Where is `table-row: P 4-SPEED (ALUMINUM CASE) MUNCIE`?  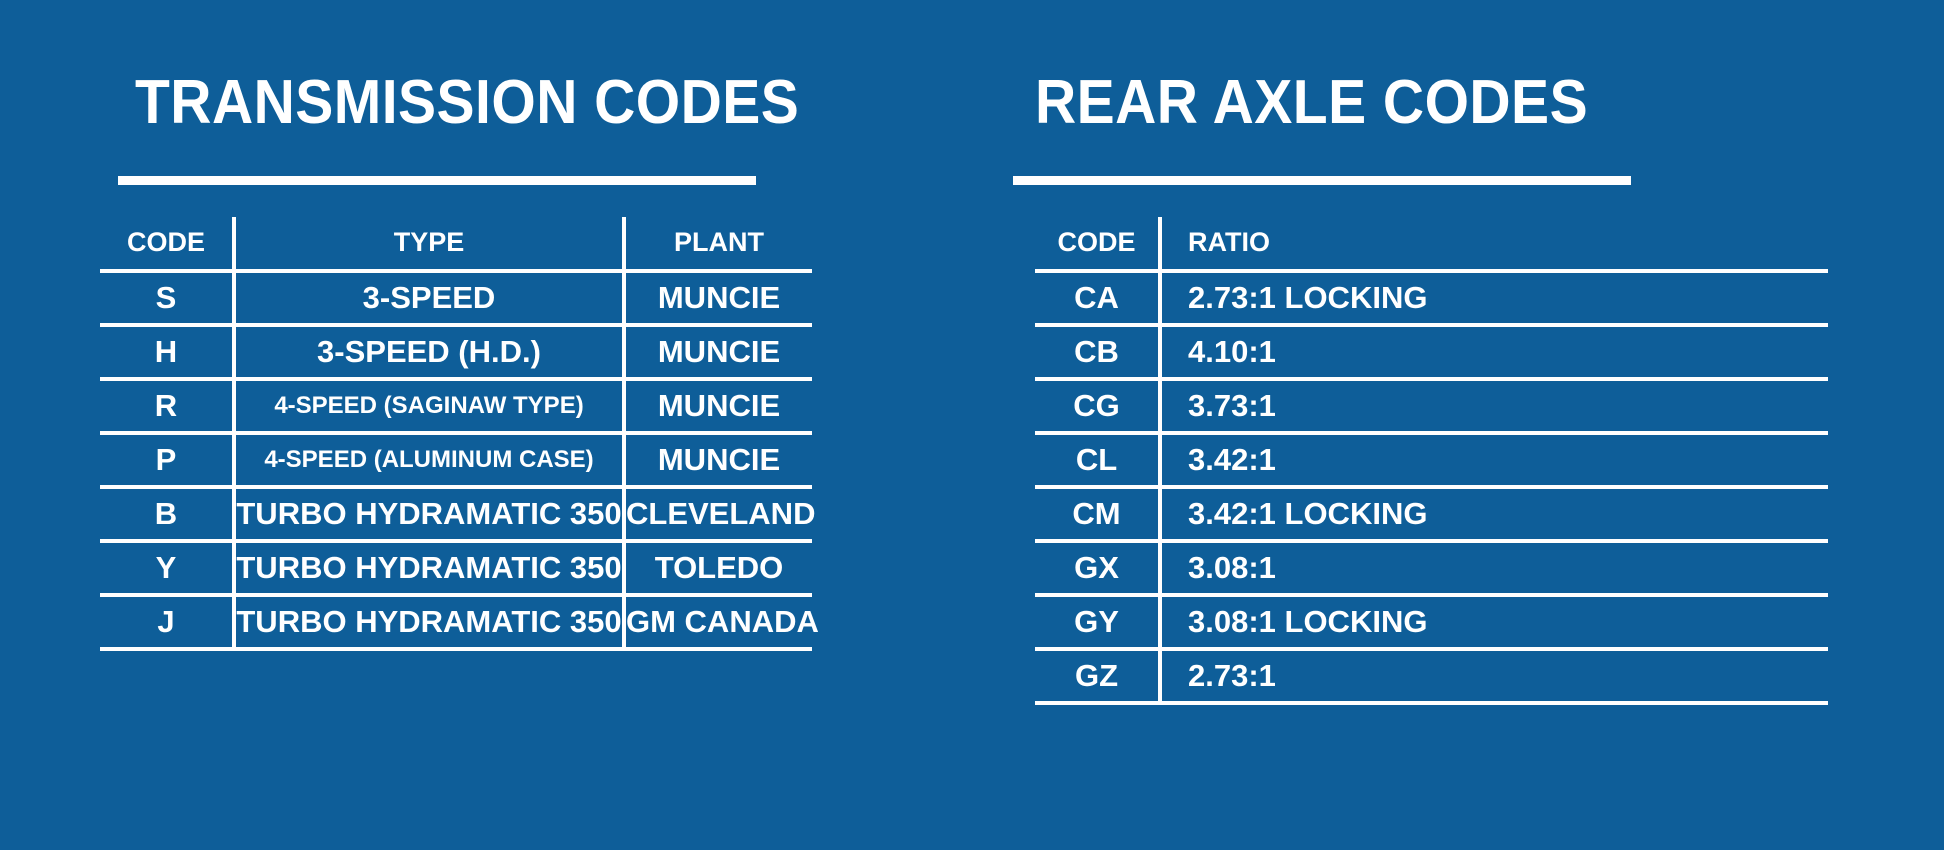 table-row: P 4-SPEED (ALUMINUM CASE) MUNCIE is located at coordinates (456, 460).